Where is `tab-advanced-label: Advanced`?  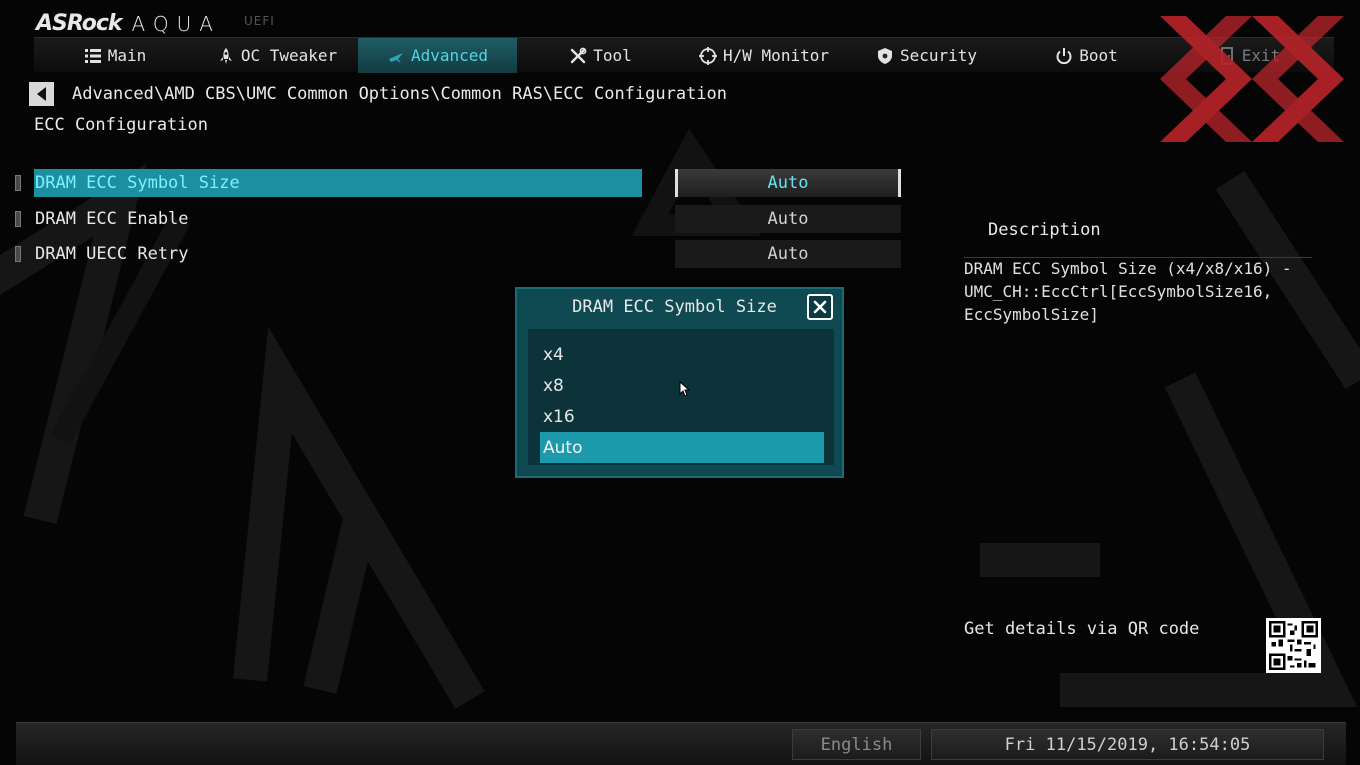
tab-advanced-label: Advanced is located at coordinates (449, 55).